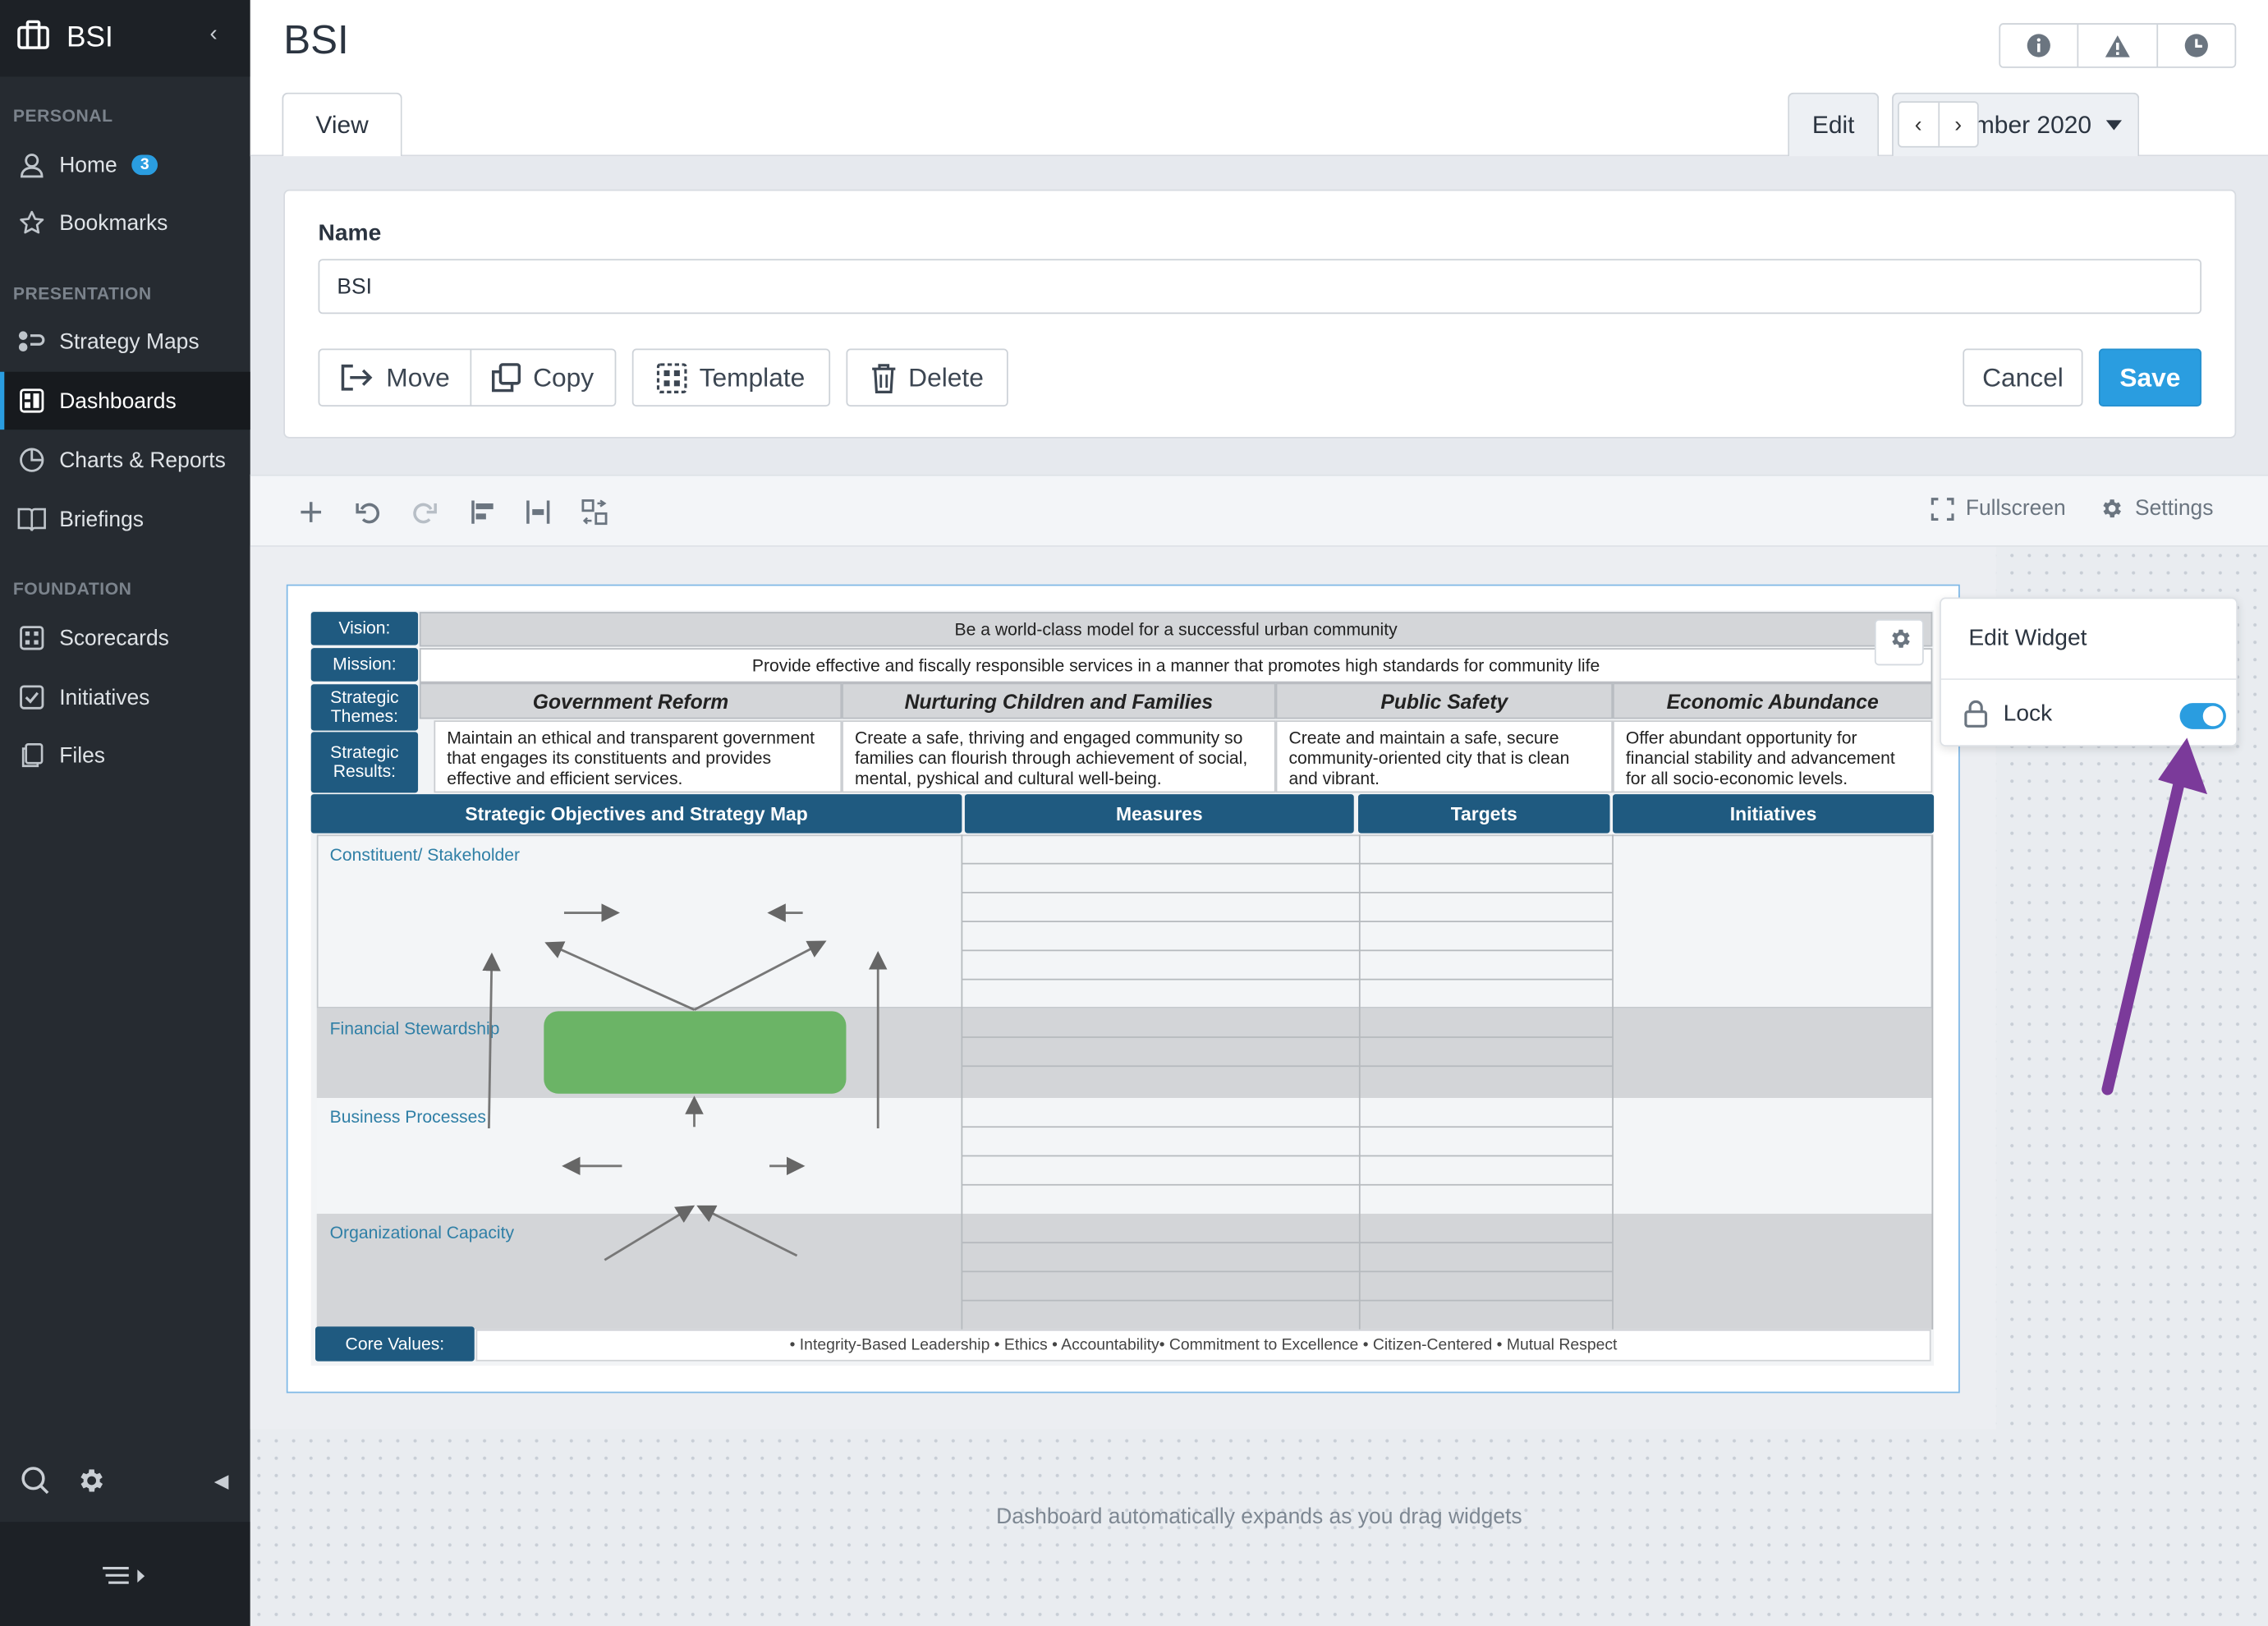  I want to click on undo-icon, so click(369, 512).